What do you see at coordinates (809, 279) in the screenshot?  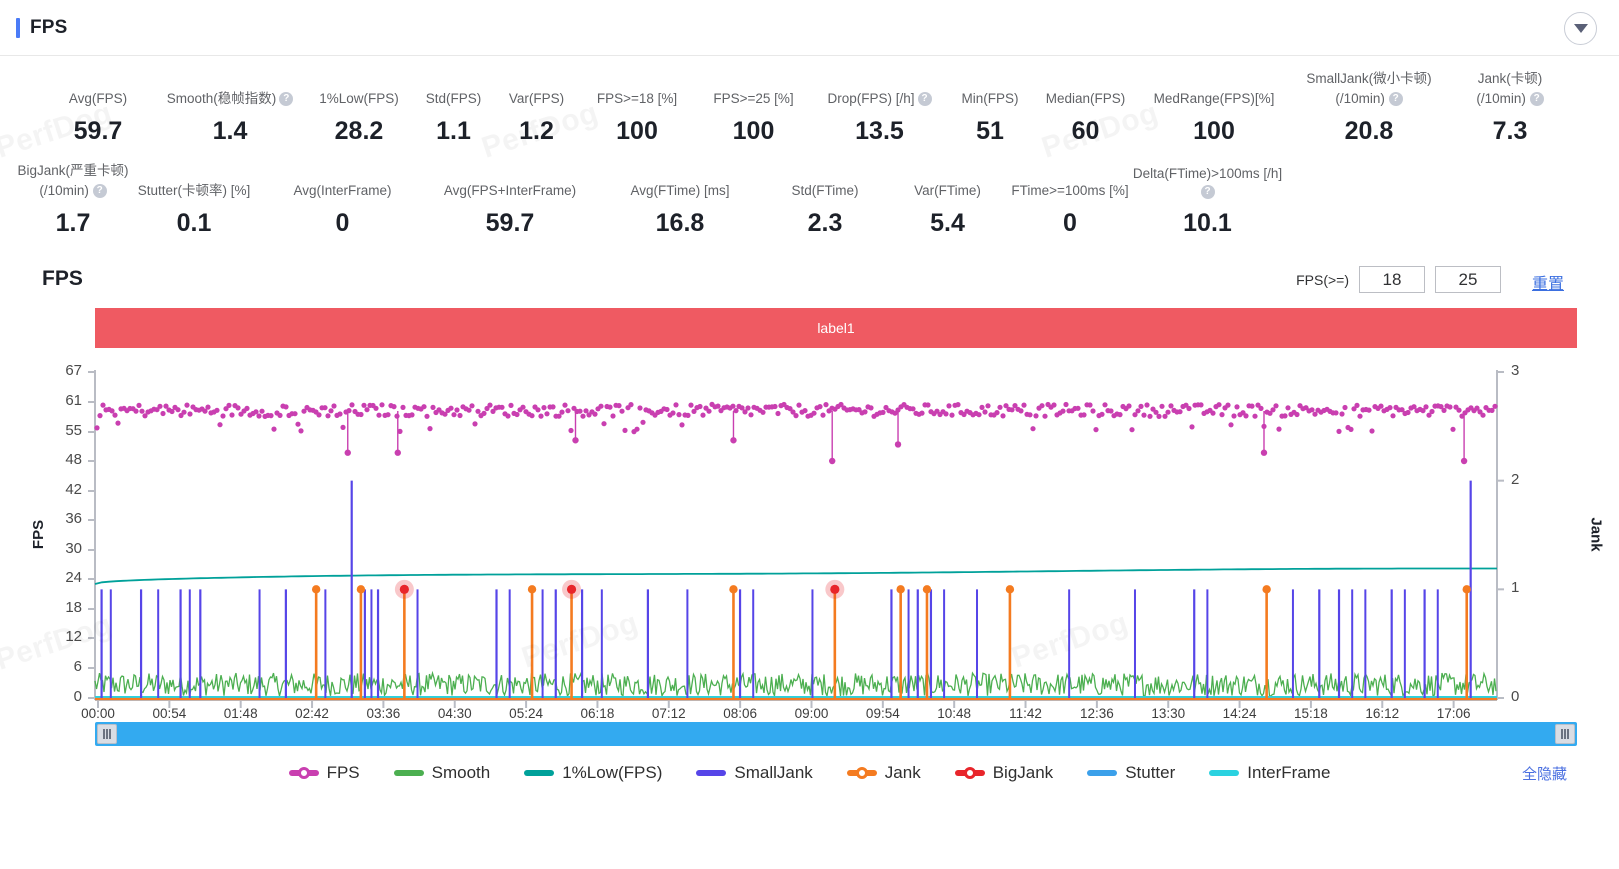 I see `chart-header: FPS FPS(>=) 重置` at bounding box center [809, 279].